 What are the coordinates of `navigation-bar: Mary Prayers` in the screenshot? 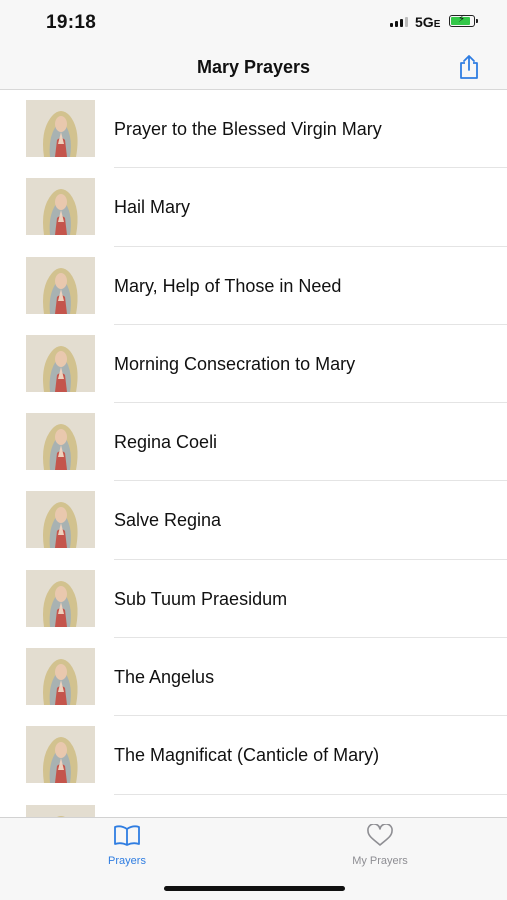 It's located at (253, 67).